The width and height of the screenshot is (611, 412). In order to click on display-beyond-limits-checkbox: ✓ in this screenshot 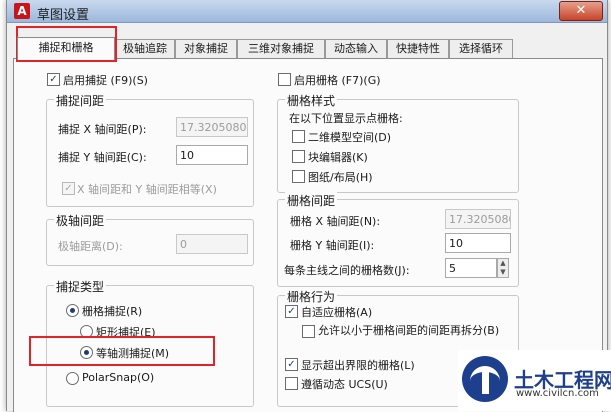, I will do `click(291, 364)`.